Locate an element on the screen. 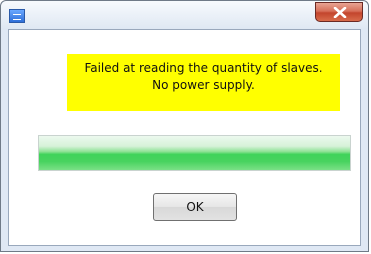 The image size is (371, 254). progress-bar is located at coordinates (194, 153).